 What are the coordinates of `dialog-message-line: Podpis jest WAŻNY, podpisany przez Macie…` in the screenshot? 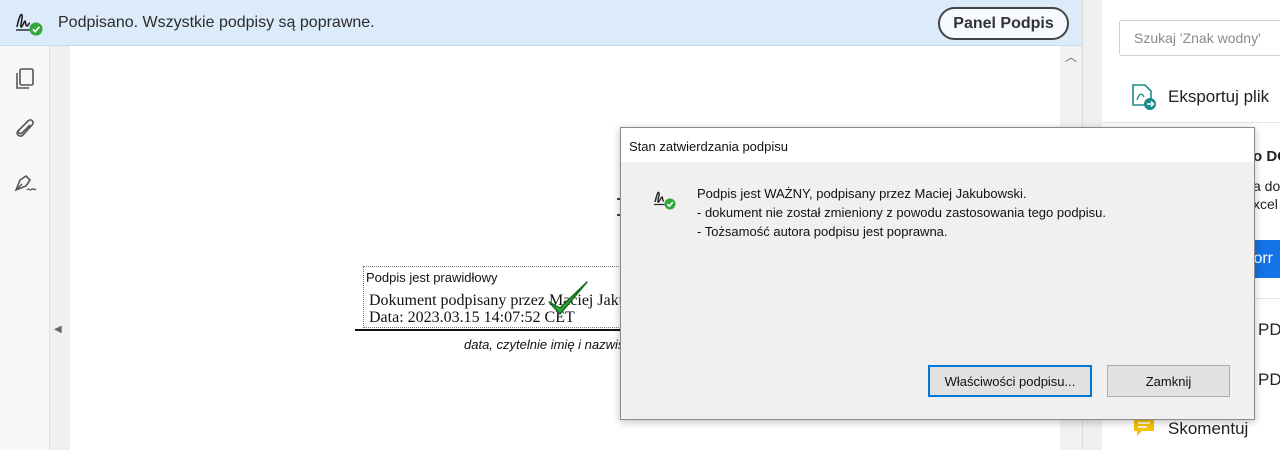 It's located at (862, 193).